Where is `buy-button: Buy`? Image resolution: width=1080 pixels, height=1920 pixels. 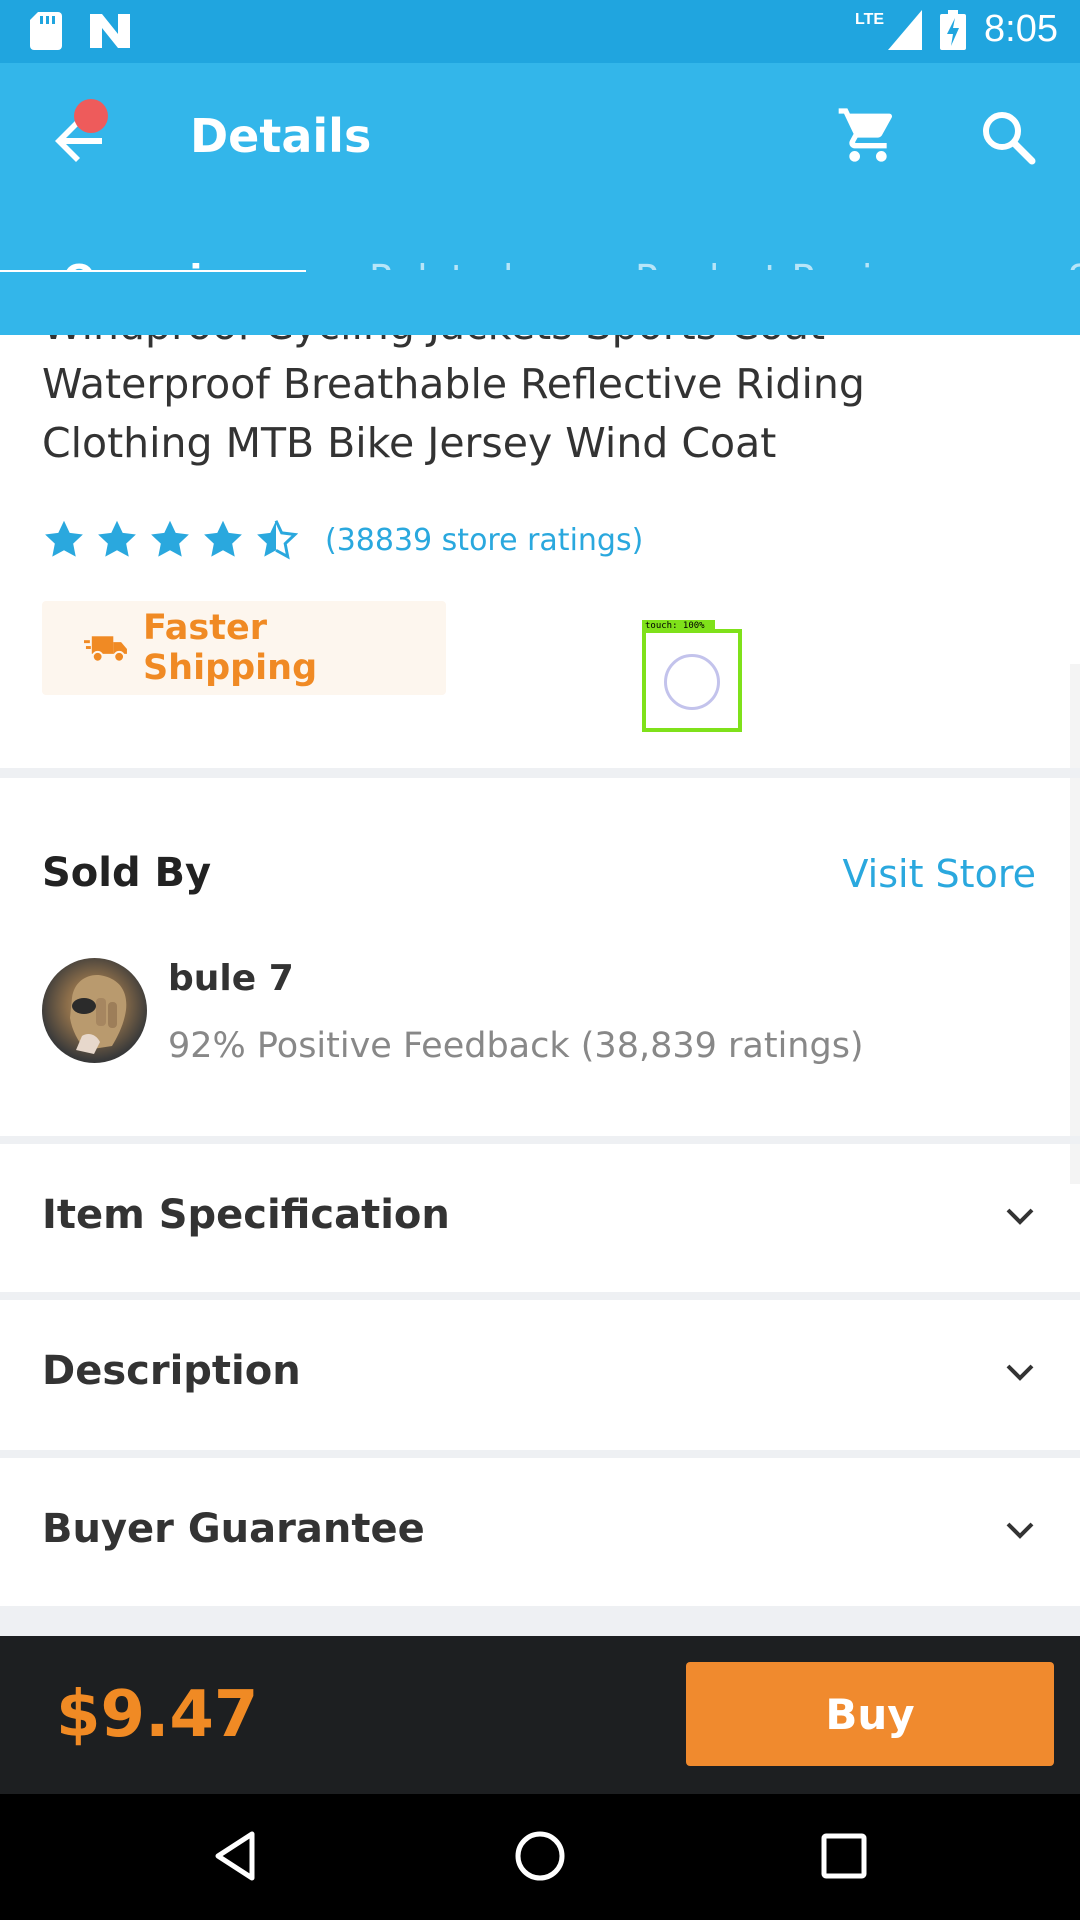 buy-button: Buy is located at coordinates (870, 1714).